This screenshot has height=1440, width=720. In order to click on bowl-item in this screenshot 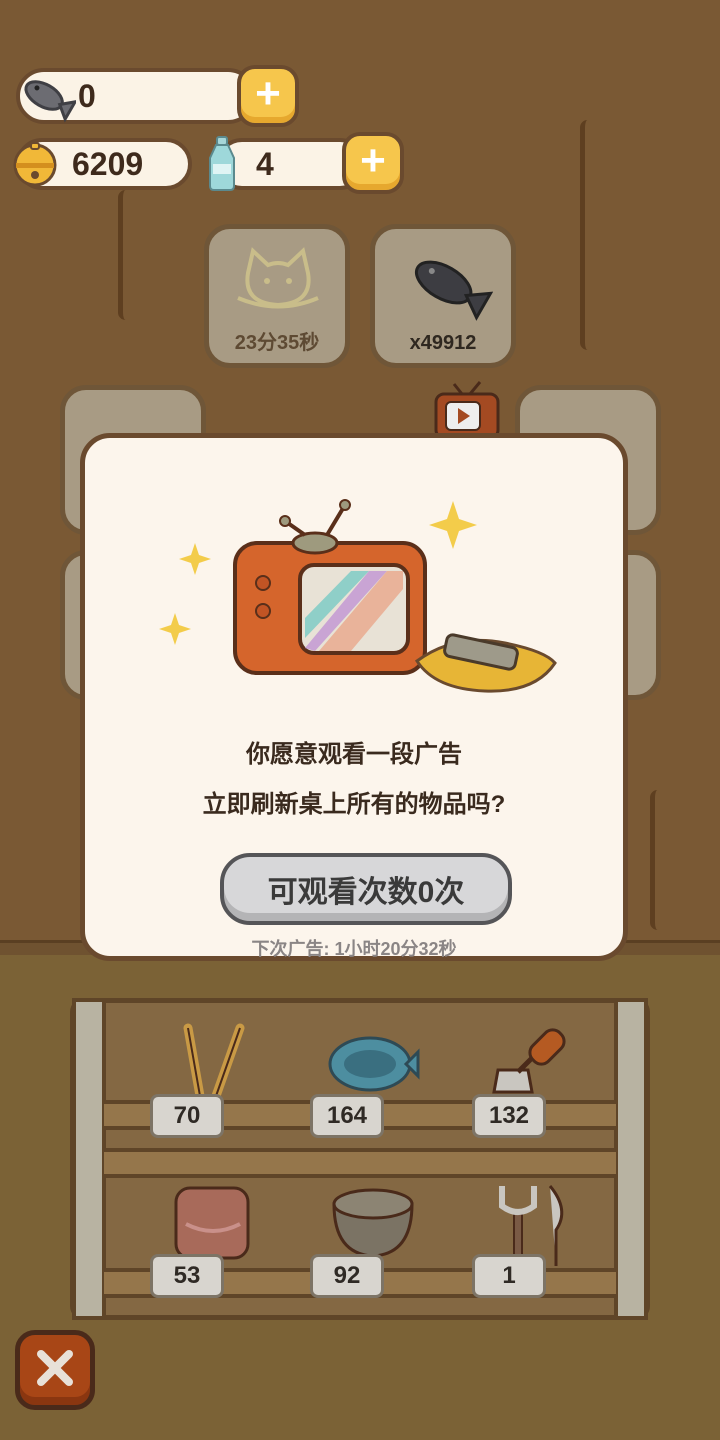, I will do `click(373, 1224)`.